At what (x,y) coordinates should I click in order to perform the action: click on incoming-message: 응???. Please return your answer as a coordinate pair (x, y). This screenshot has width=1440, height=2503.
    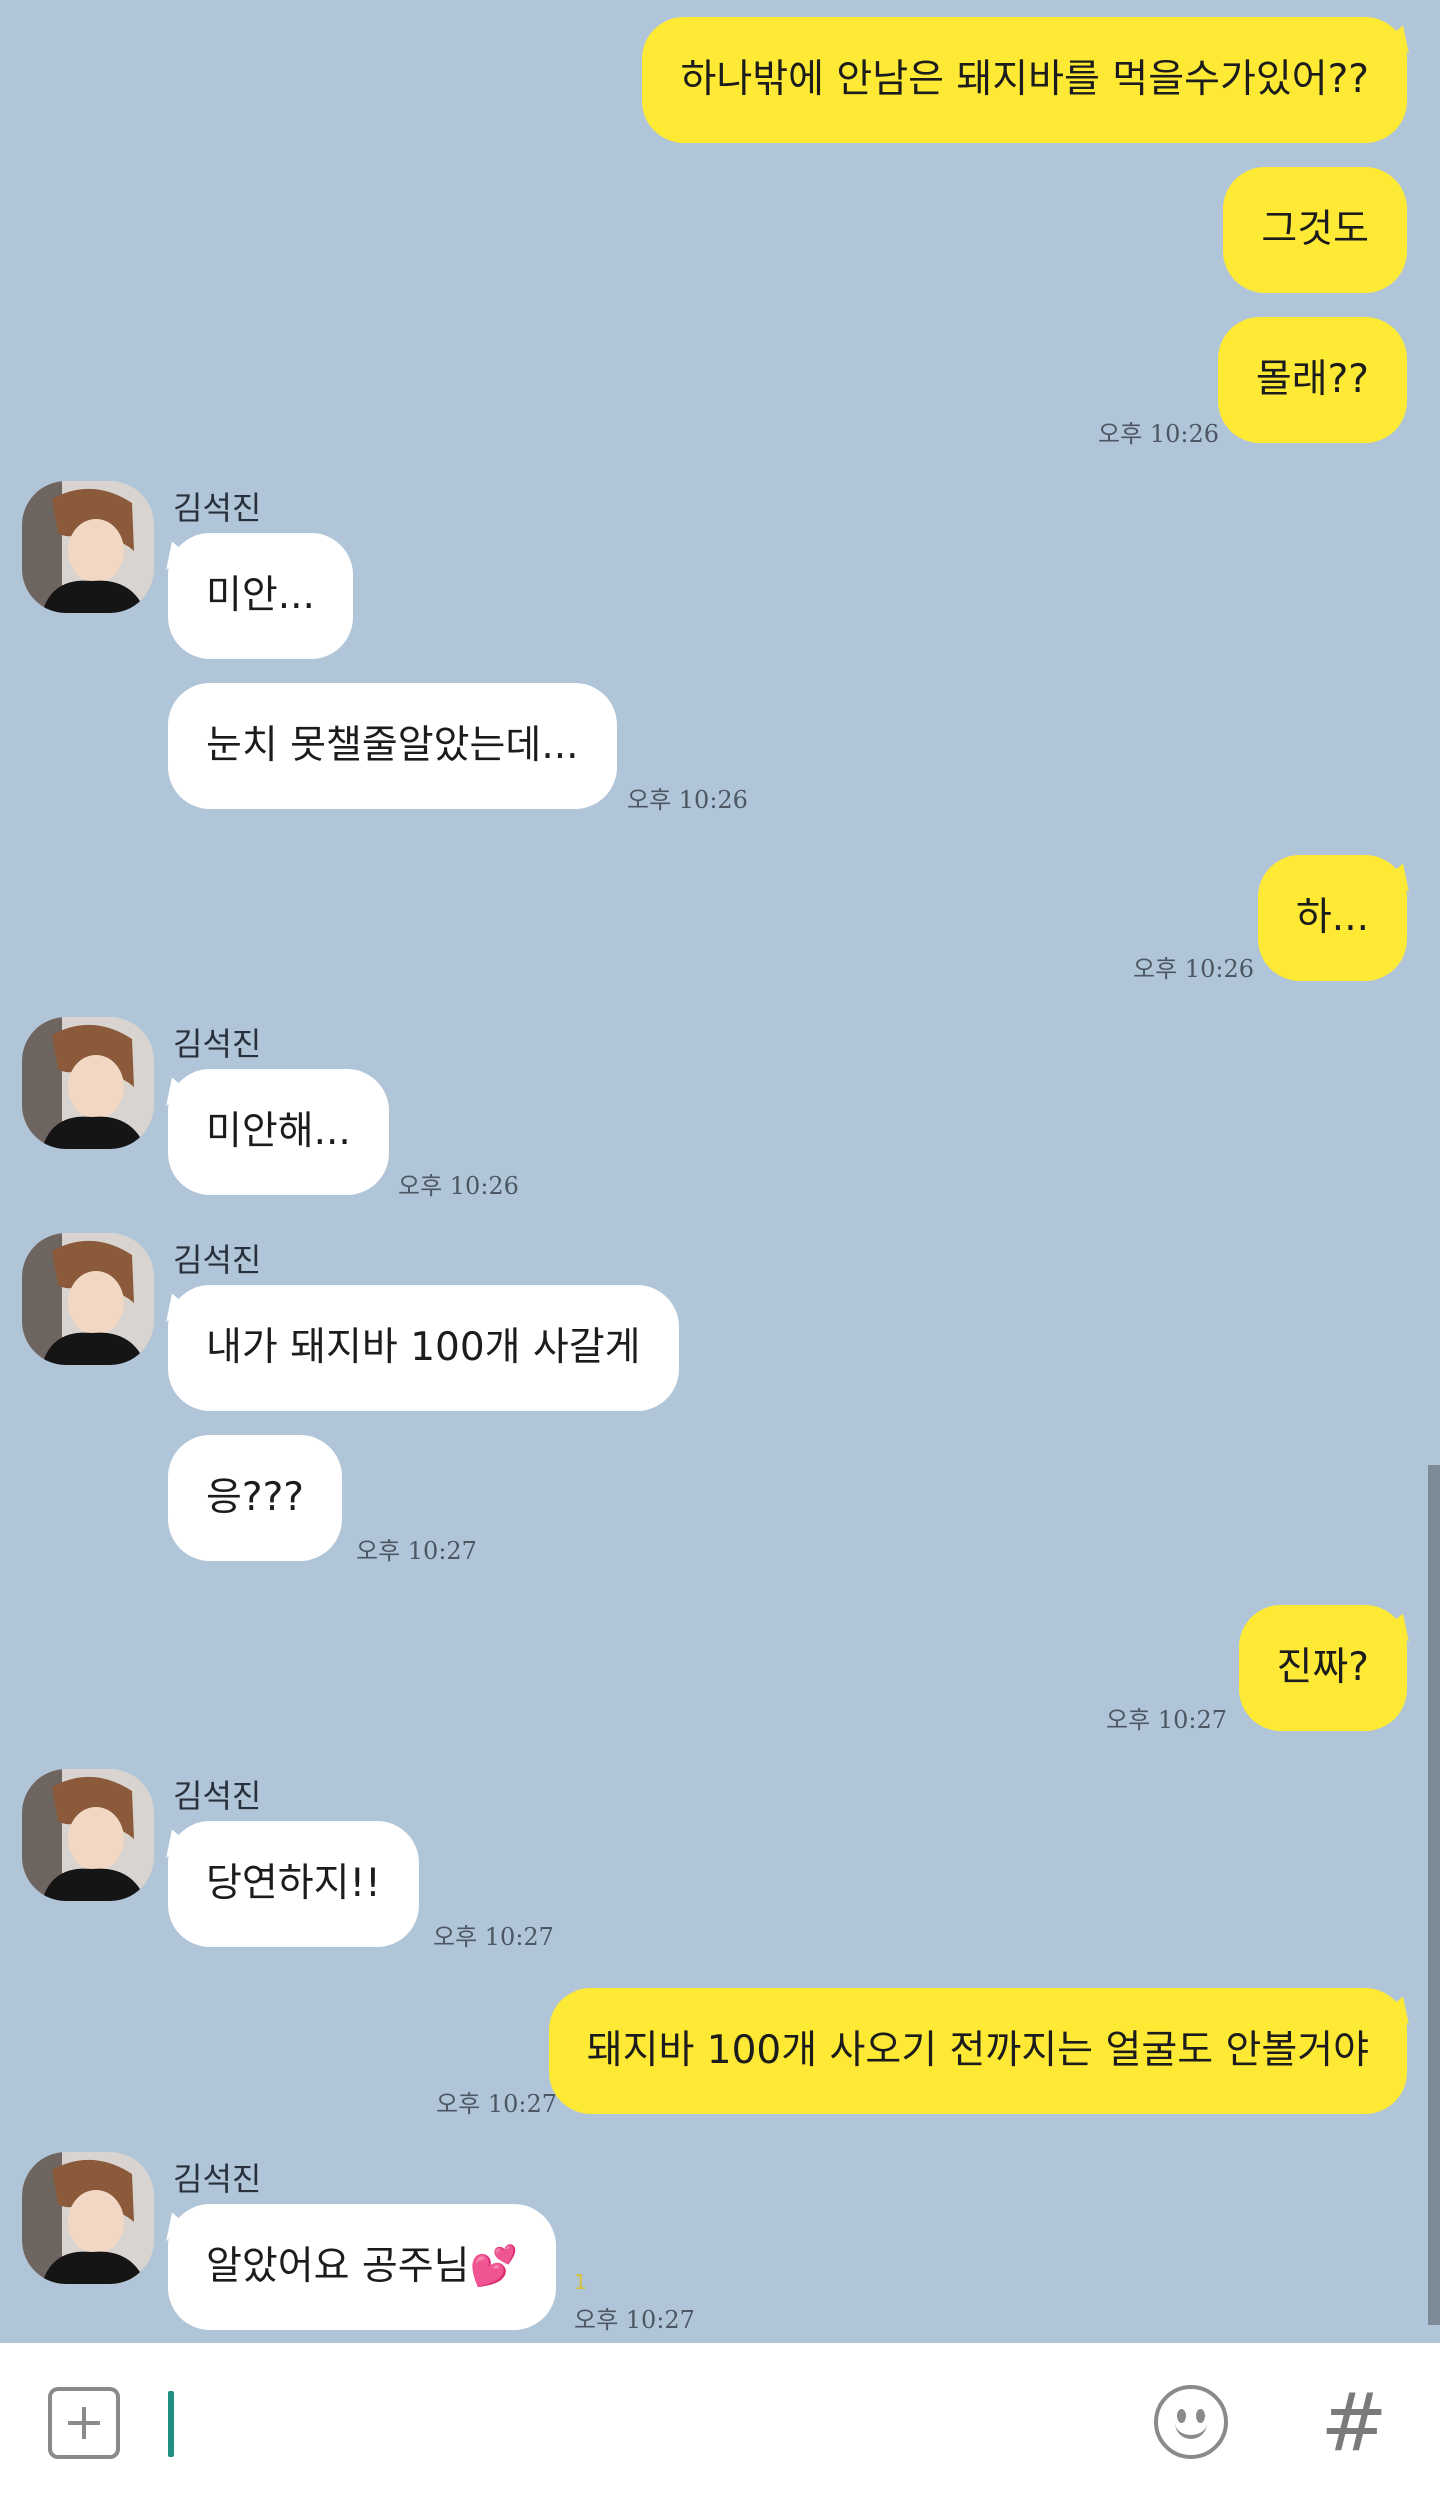
    Looking at the image, I should click on (255, 1498).